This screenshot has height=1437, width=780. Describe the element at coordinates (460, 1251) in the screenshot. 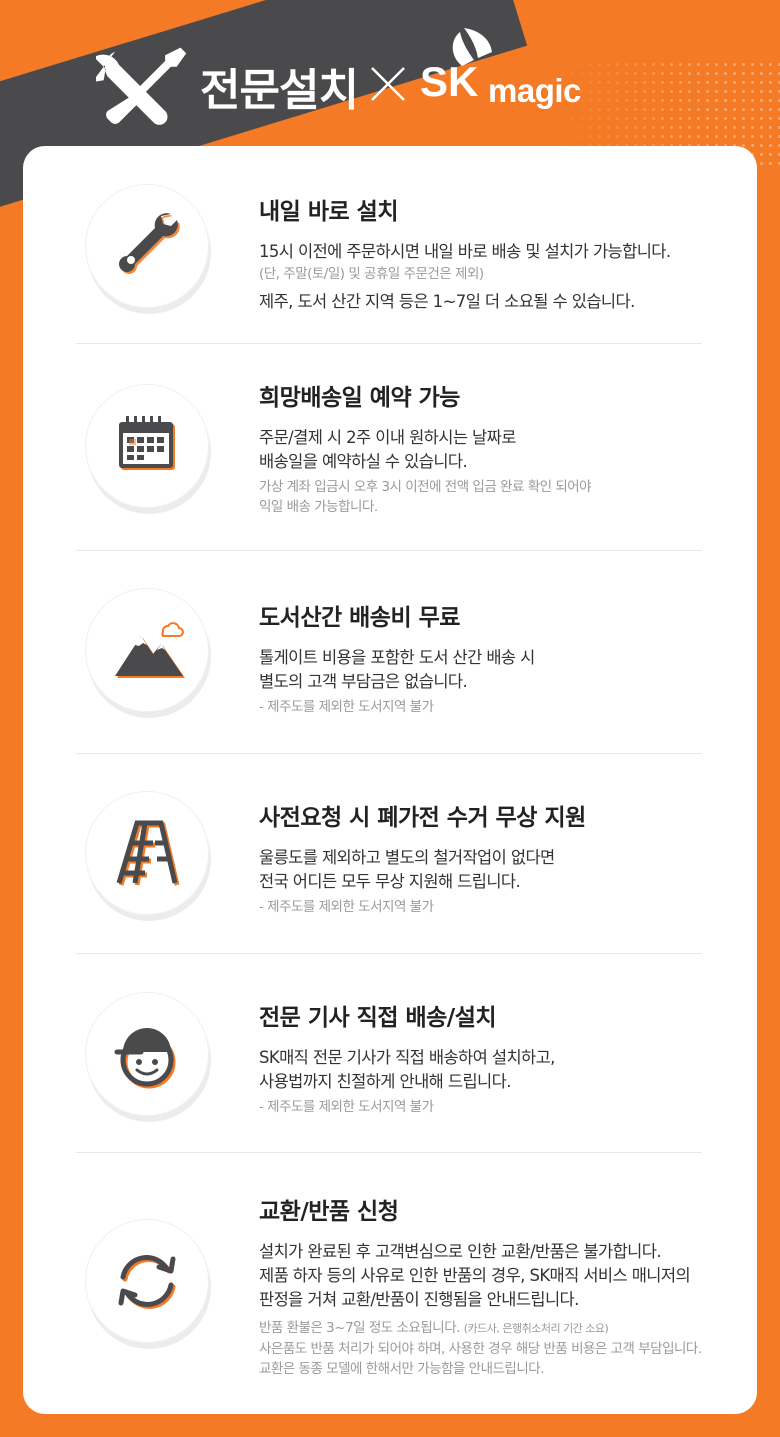

I see `item-desc: 설치가 완료된 후 고객변심으로 인한 교환/반품은 불가합니다.` at that location.